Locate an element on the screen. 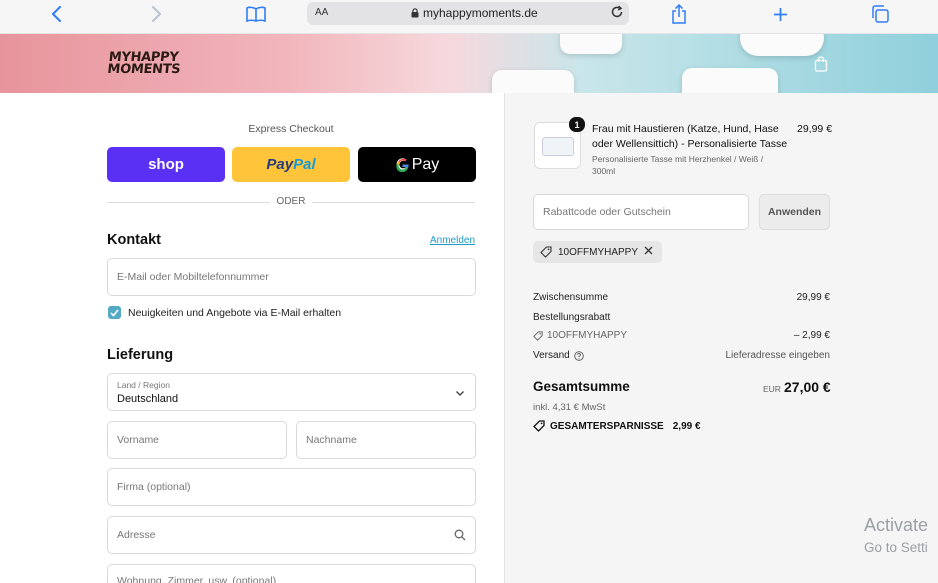  shipping-value: Lieferadresse eingeben is located at coordinates (777, 355).